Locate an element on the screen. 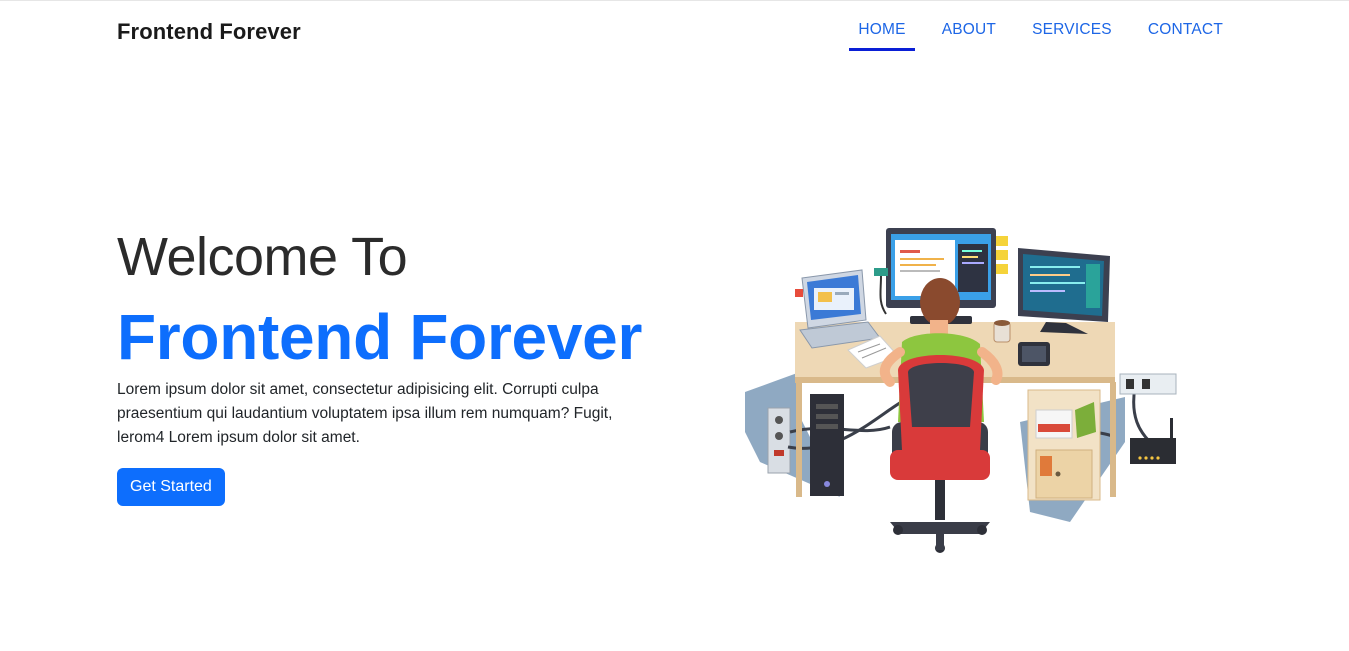 This screenshot has height=651, width=1349. nav-link-contact: CONTACT is located at coordinates (1185, 26).